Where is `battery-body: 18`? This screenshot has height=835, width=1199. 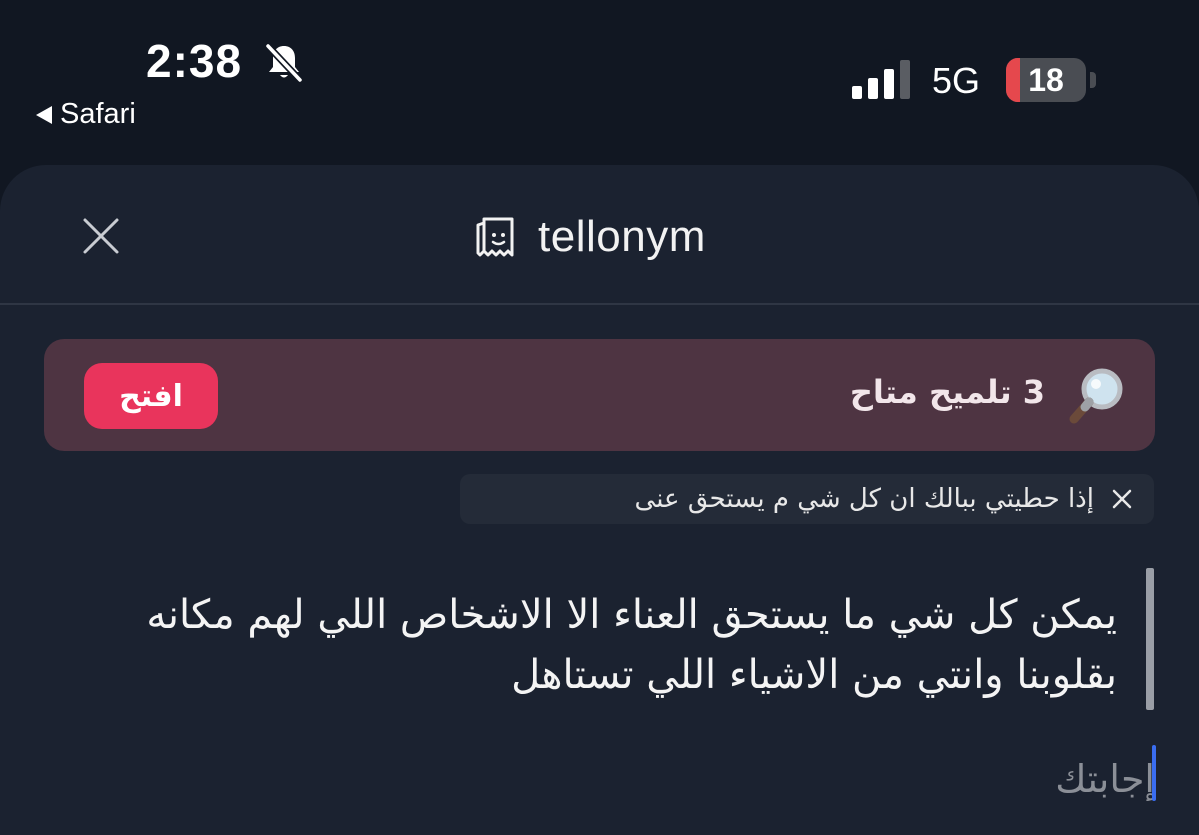 battery-body: 18 is located at coordinates (1046, 80).